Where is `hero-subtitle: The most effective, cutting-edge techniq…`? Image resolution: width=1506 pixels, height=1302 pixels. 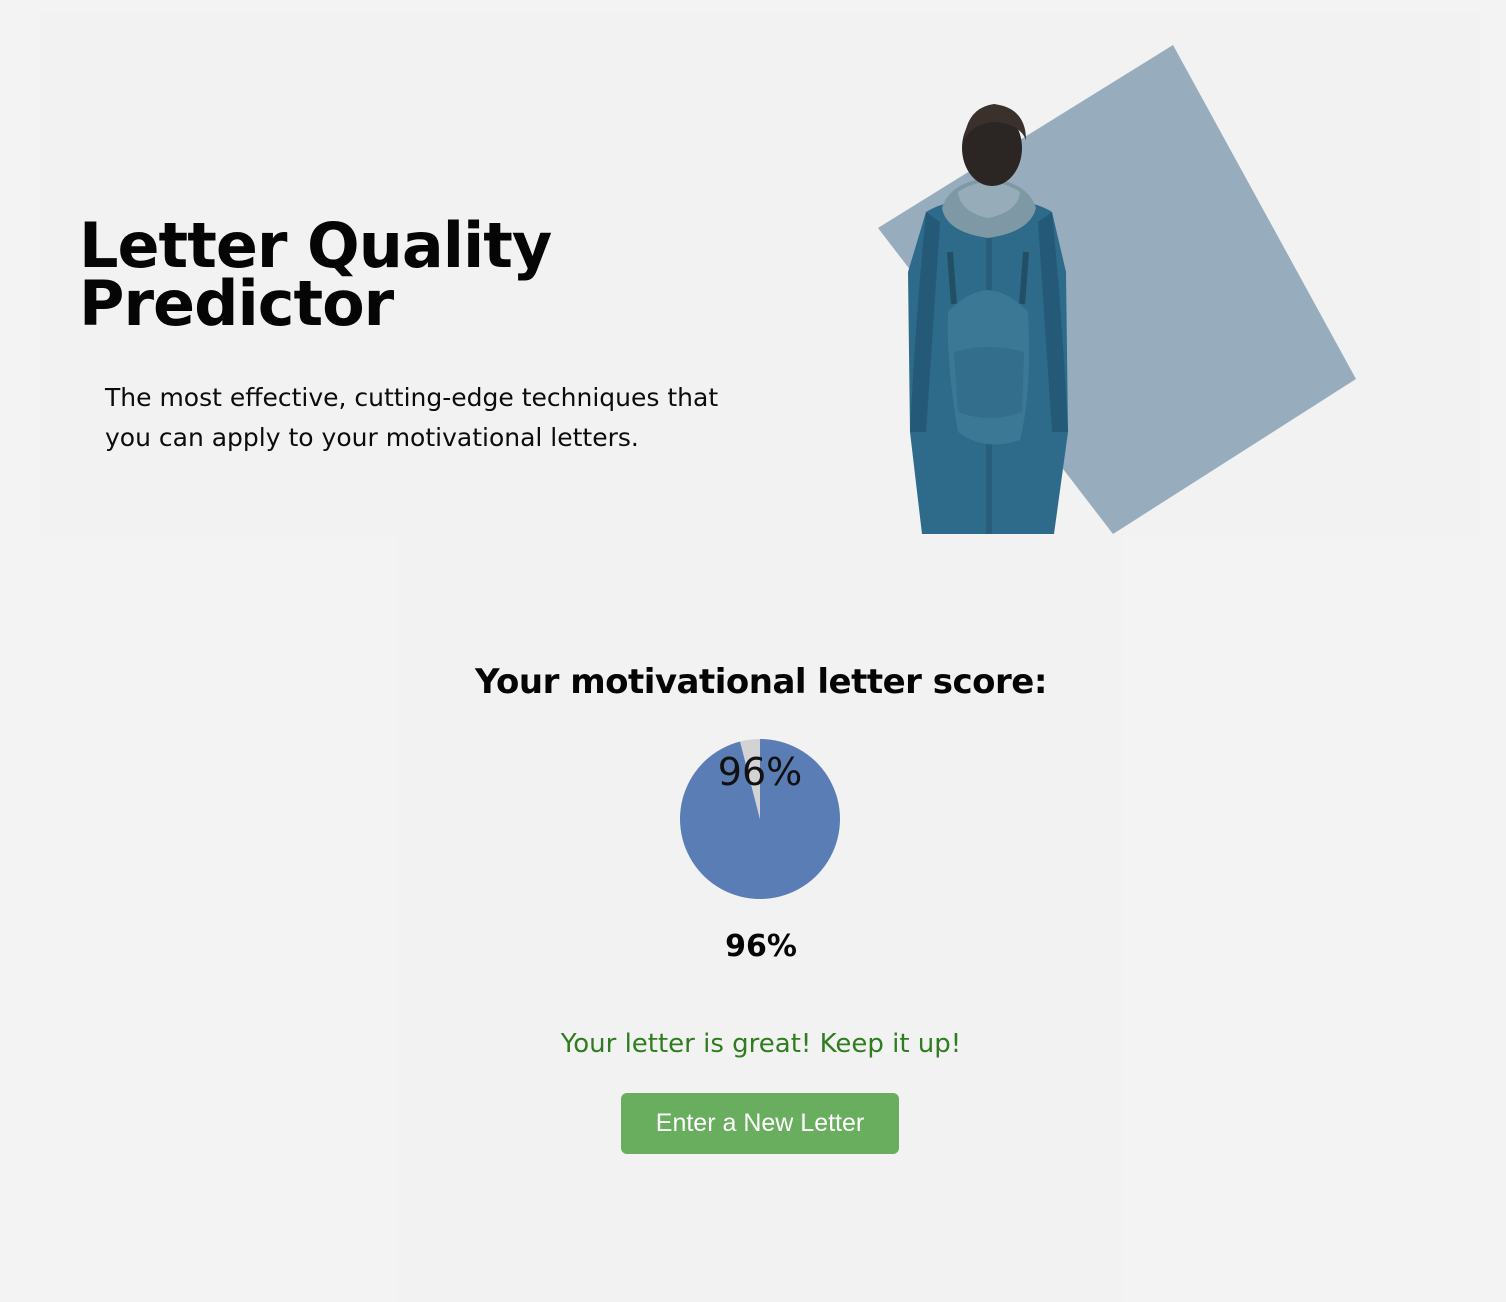
hero-subtitle: The most effective, cutting-edge techniq… is located at coordinates (412, 417).